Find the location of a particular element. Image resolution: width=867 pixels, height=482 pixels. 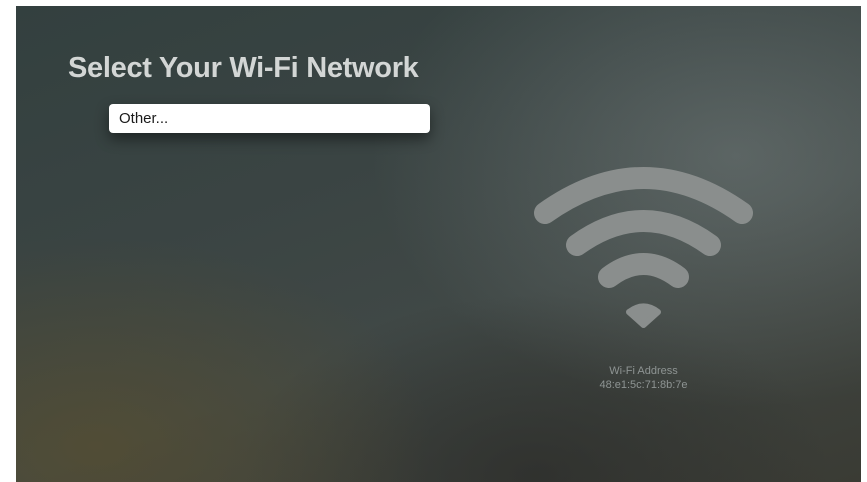

wifi-inner-arc is located at coordinates (643, 270).